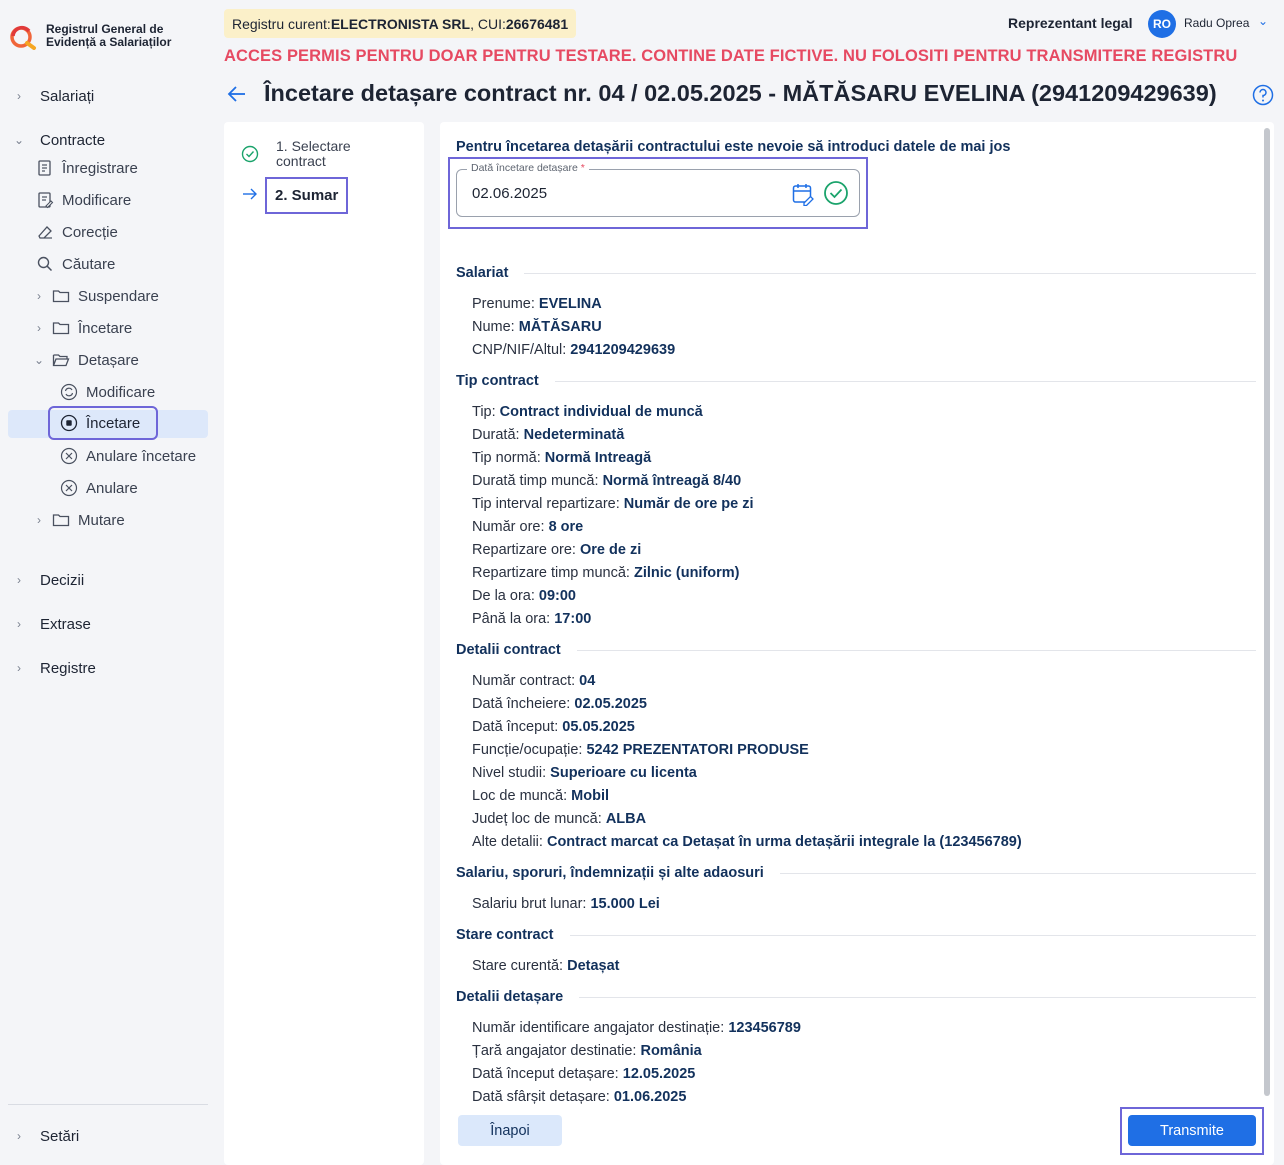 The width and height of the screenshot is (1284, 1165). What do you see at coordinates (108, 96) in the screenshot?
I see `sidebar-item-salariati: › Salariați` at bounding box center [108, 96].